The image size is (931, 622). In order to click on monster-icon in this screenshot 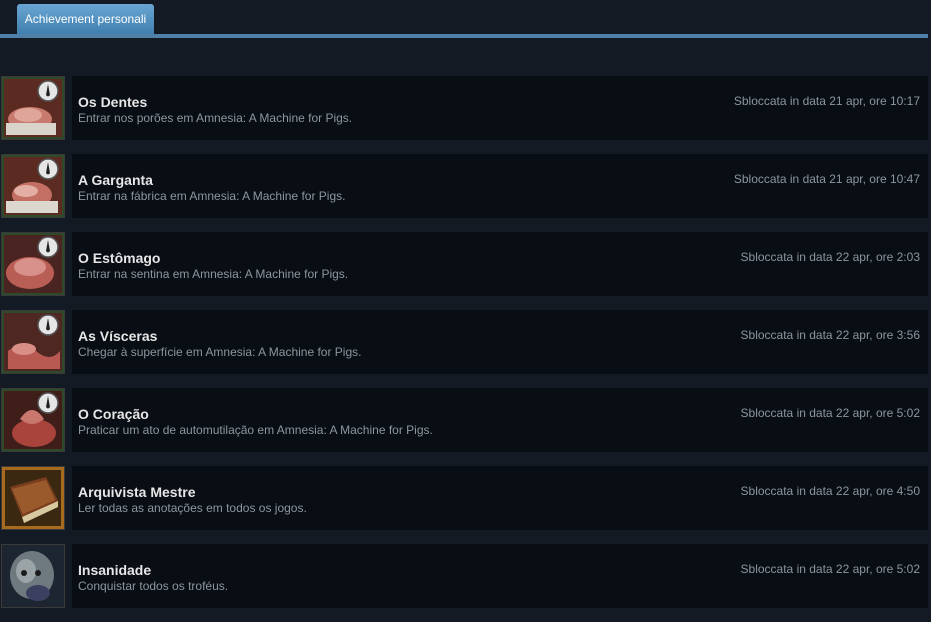, I will do `click(33, 576)`.